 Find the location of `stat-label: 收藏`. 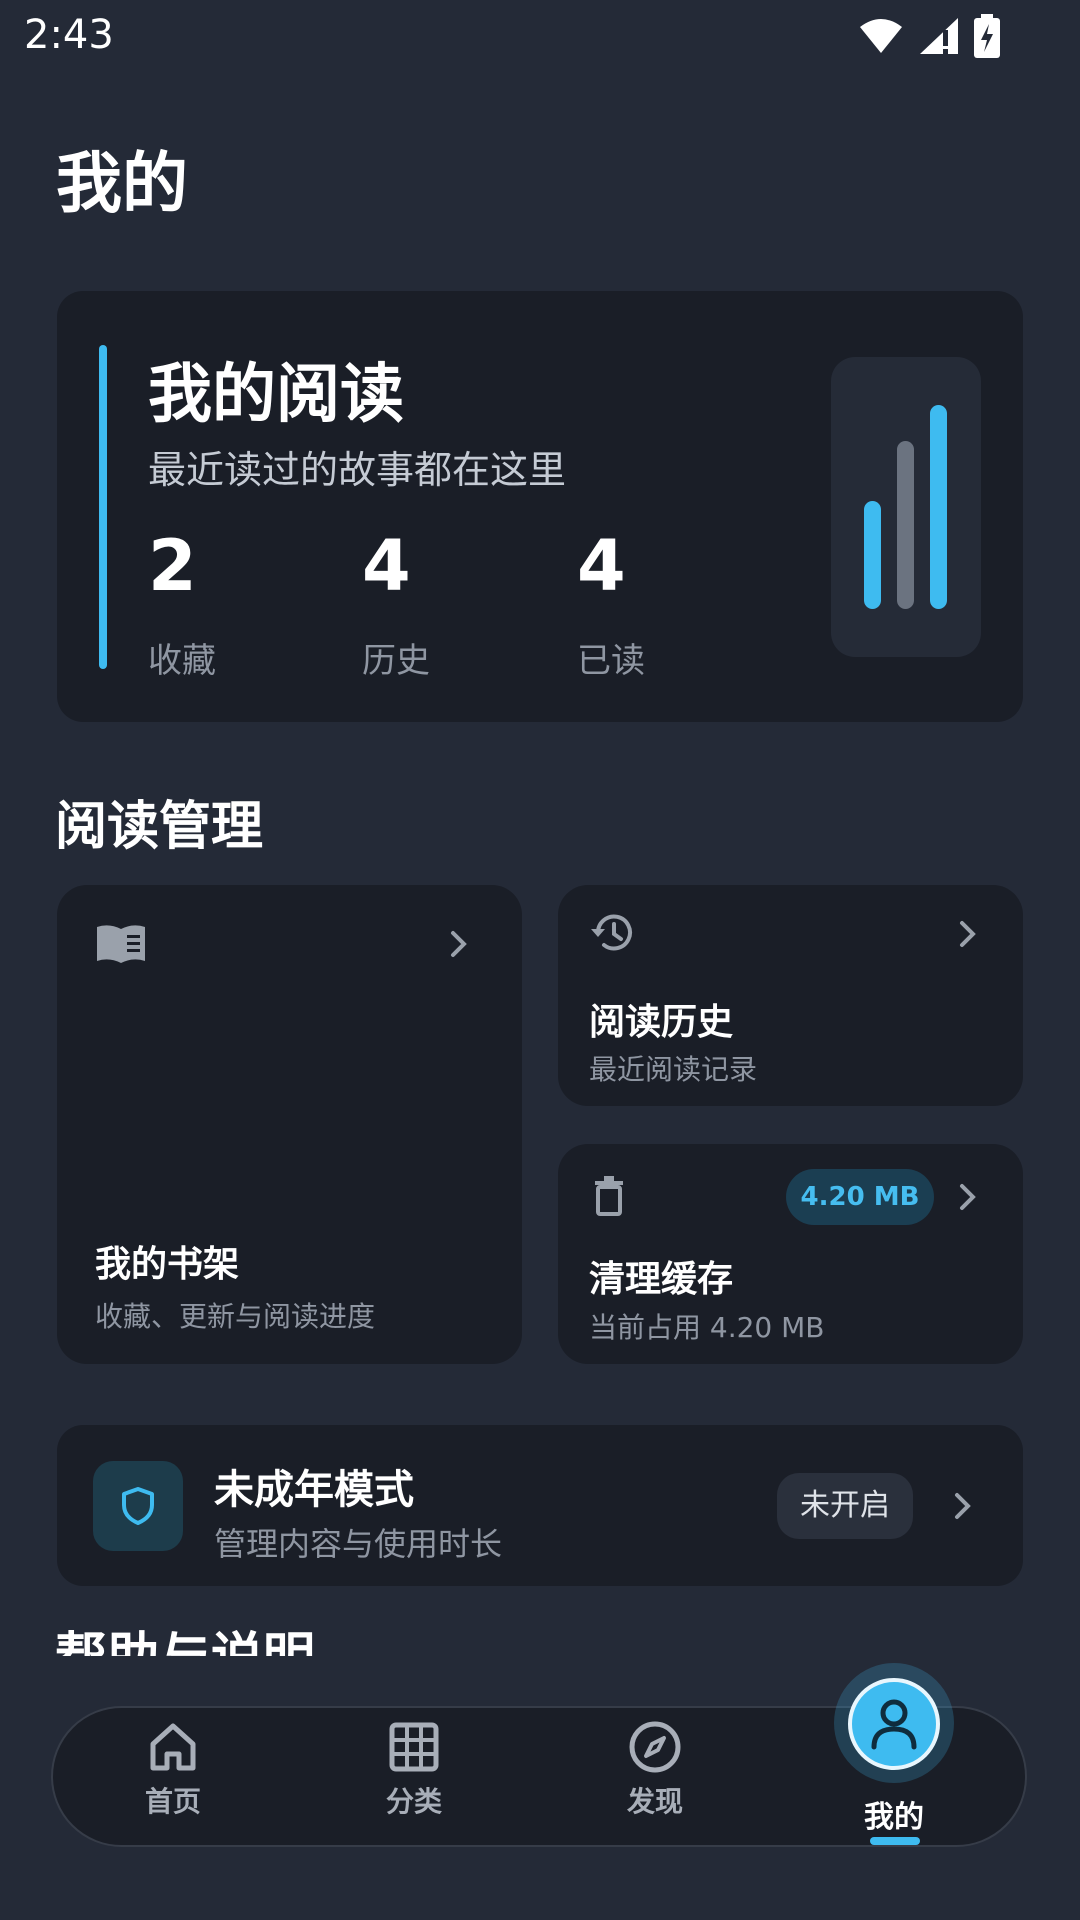

stat-label: 收藏 is located at coordinates (182, 661).